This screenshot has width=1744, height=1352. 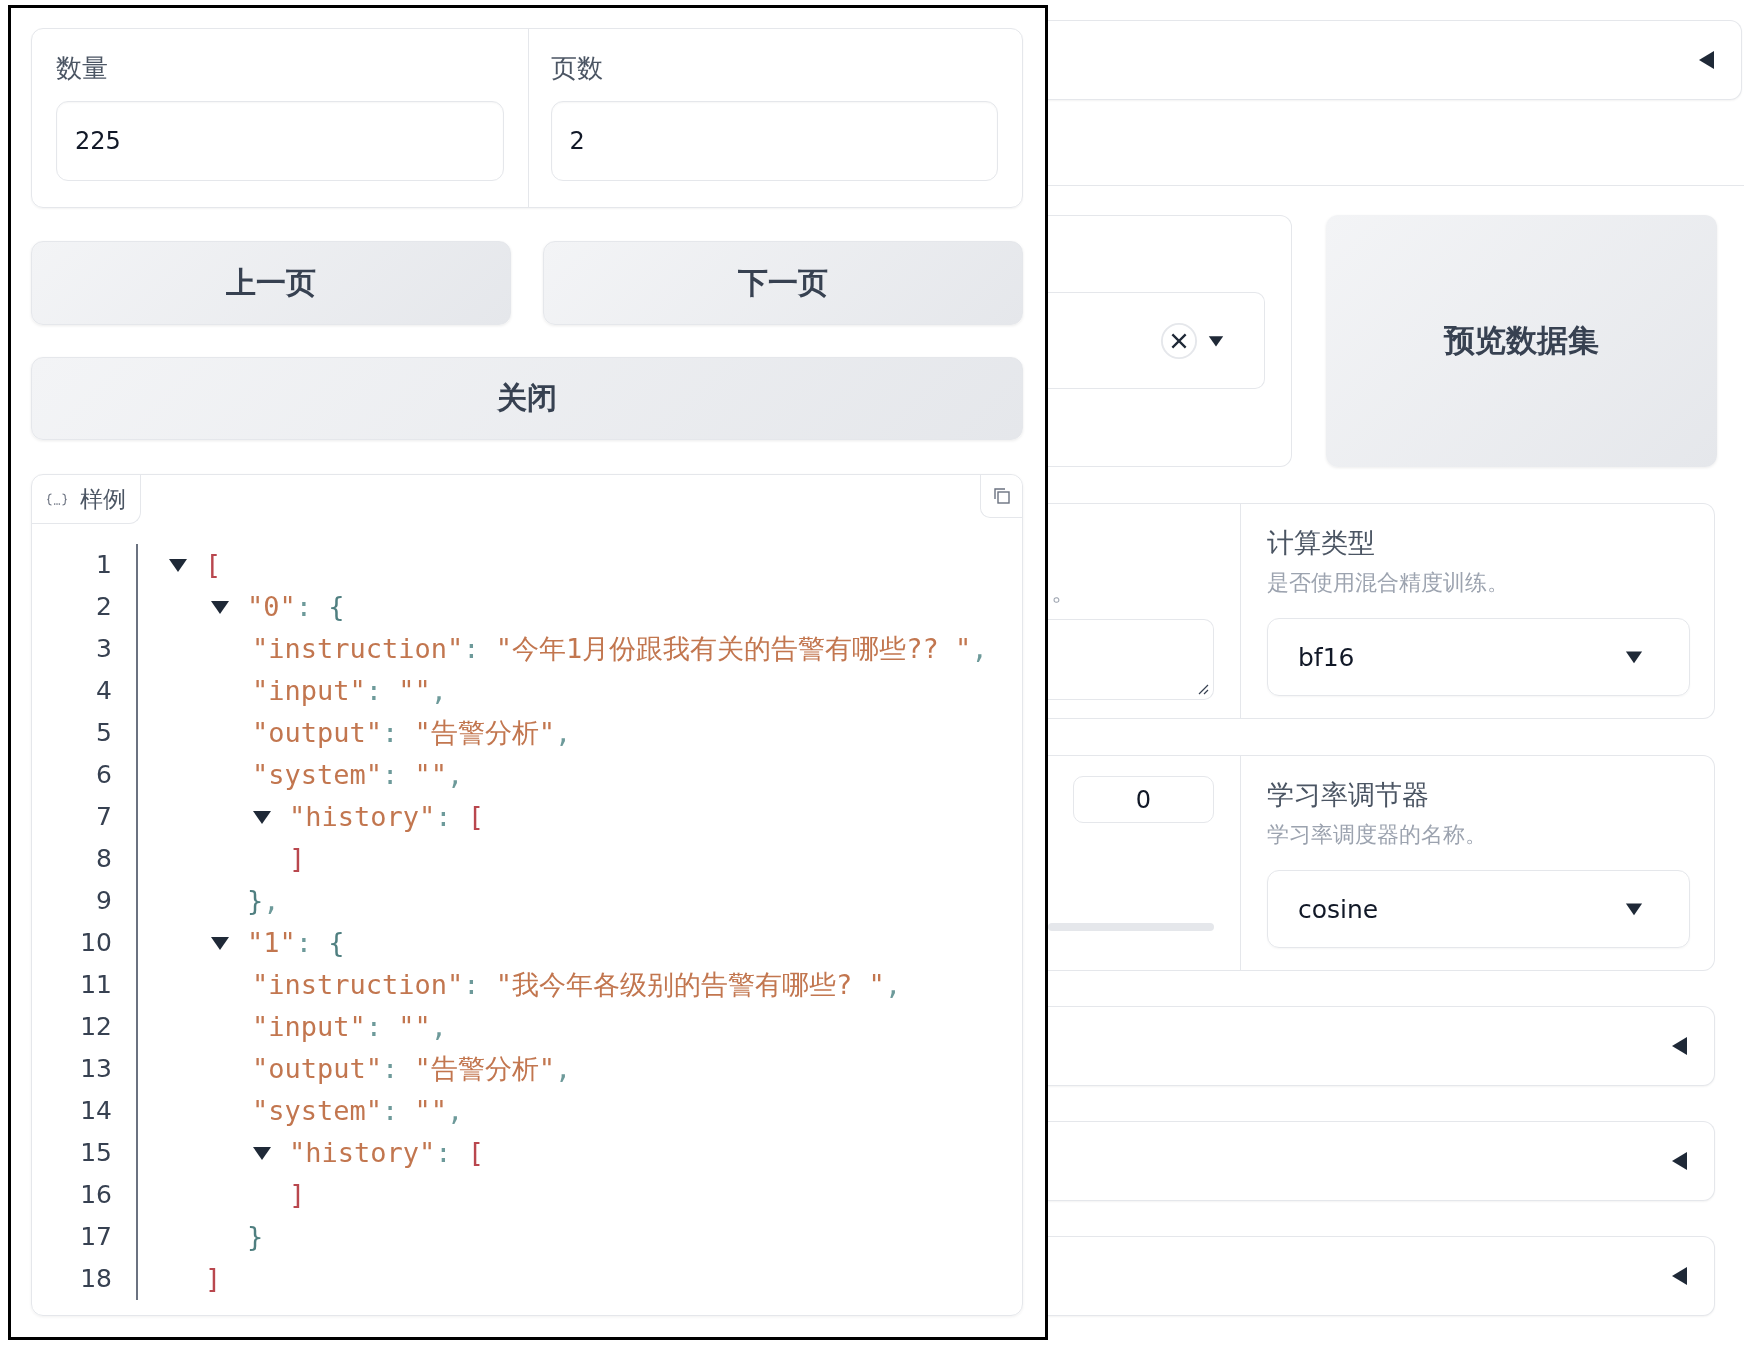 I want to click on number-field: 0, so click(x=1143, y=799).